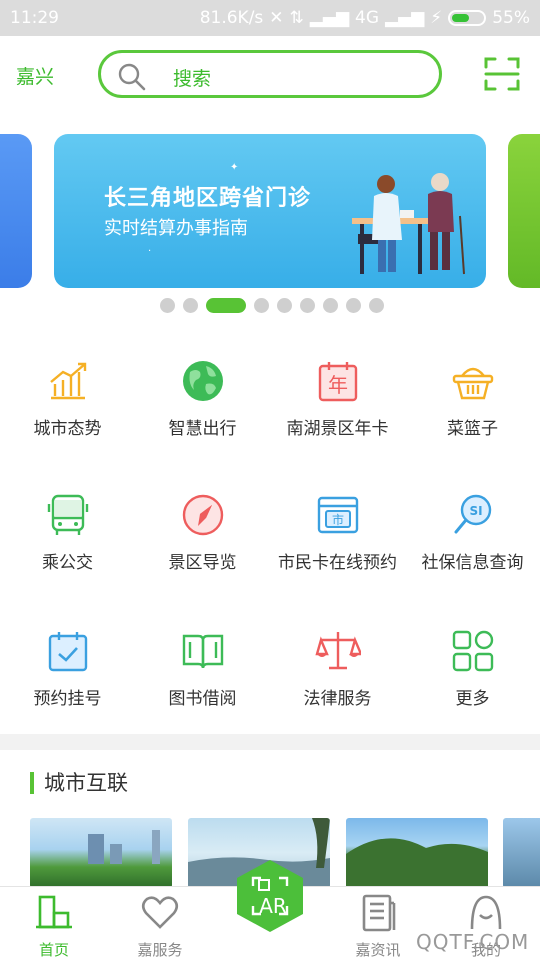 This screenshot has width=540, height=960. I want to click on citizen-card-icon: 市, so click(337, 515).